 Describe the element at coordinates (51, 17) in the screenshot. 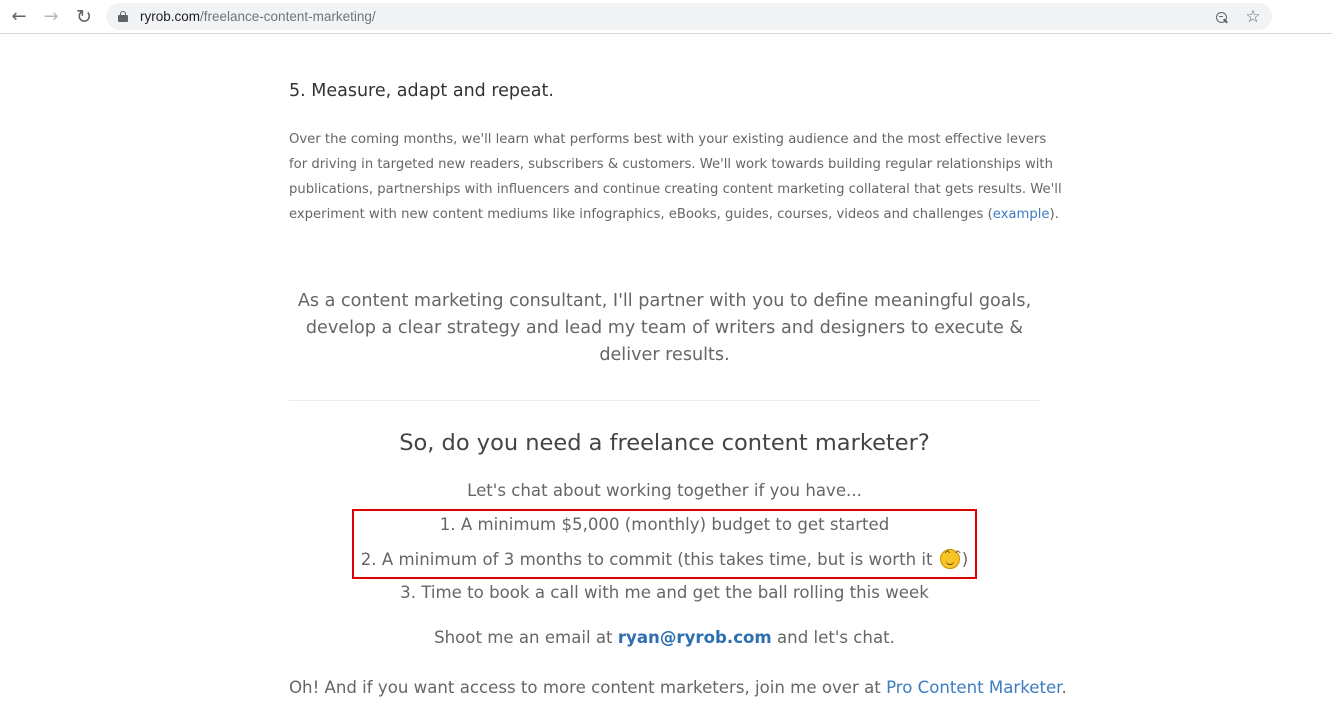

I see `forward-arrow-icon: →` at that location.